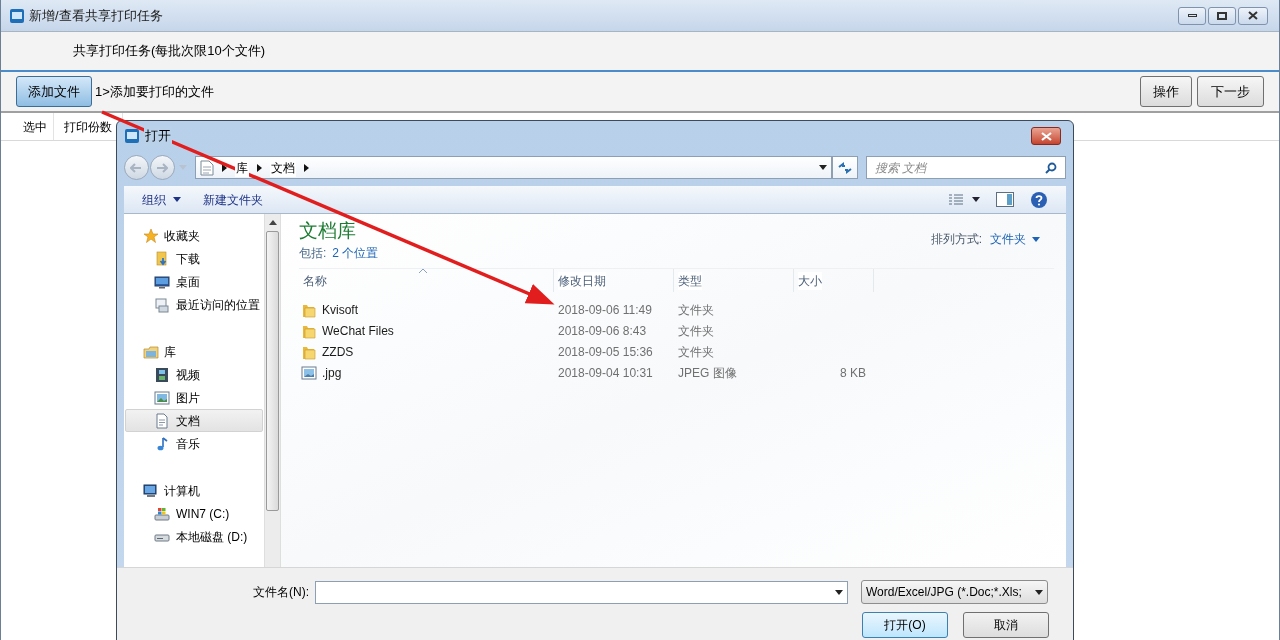 This screenshot has height=640, width=1280. I want to click on image-file-icon, so click(309, 372).